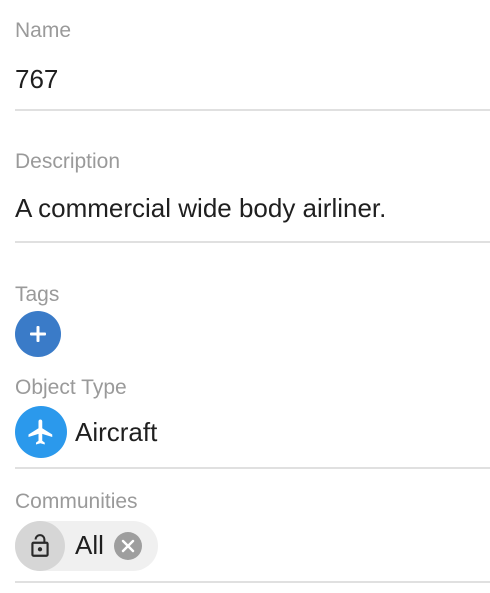 Image resolution: width=490 pixels, height=593 pixels. I want to click on airplane-icon, so click(40, 432).